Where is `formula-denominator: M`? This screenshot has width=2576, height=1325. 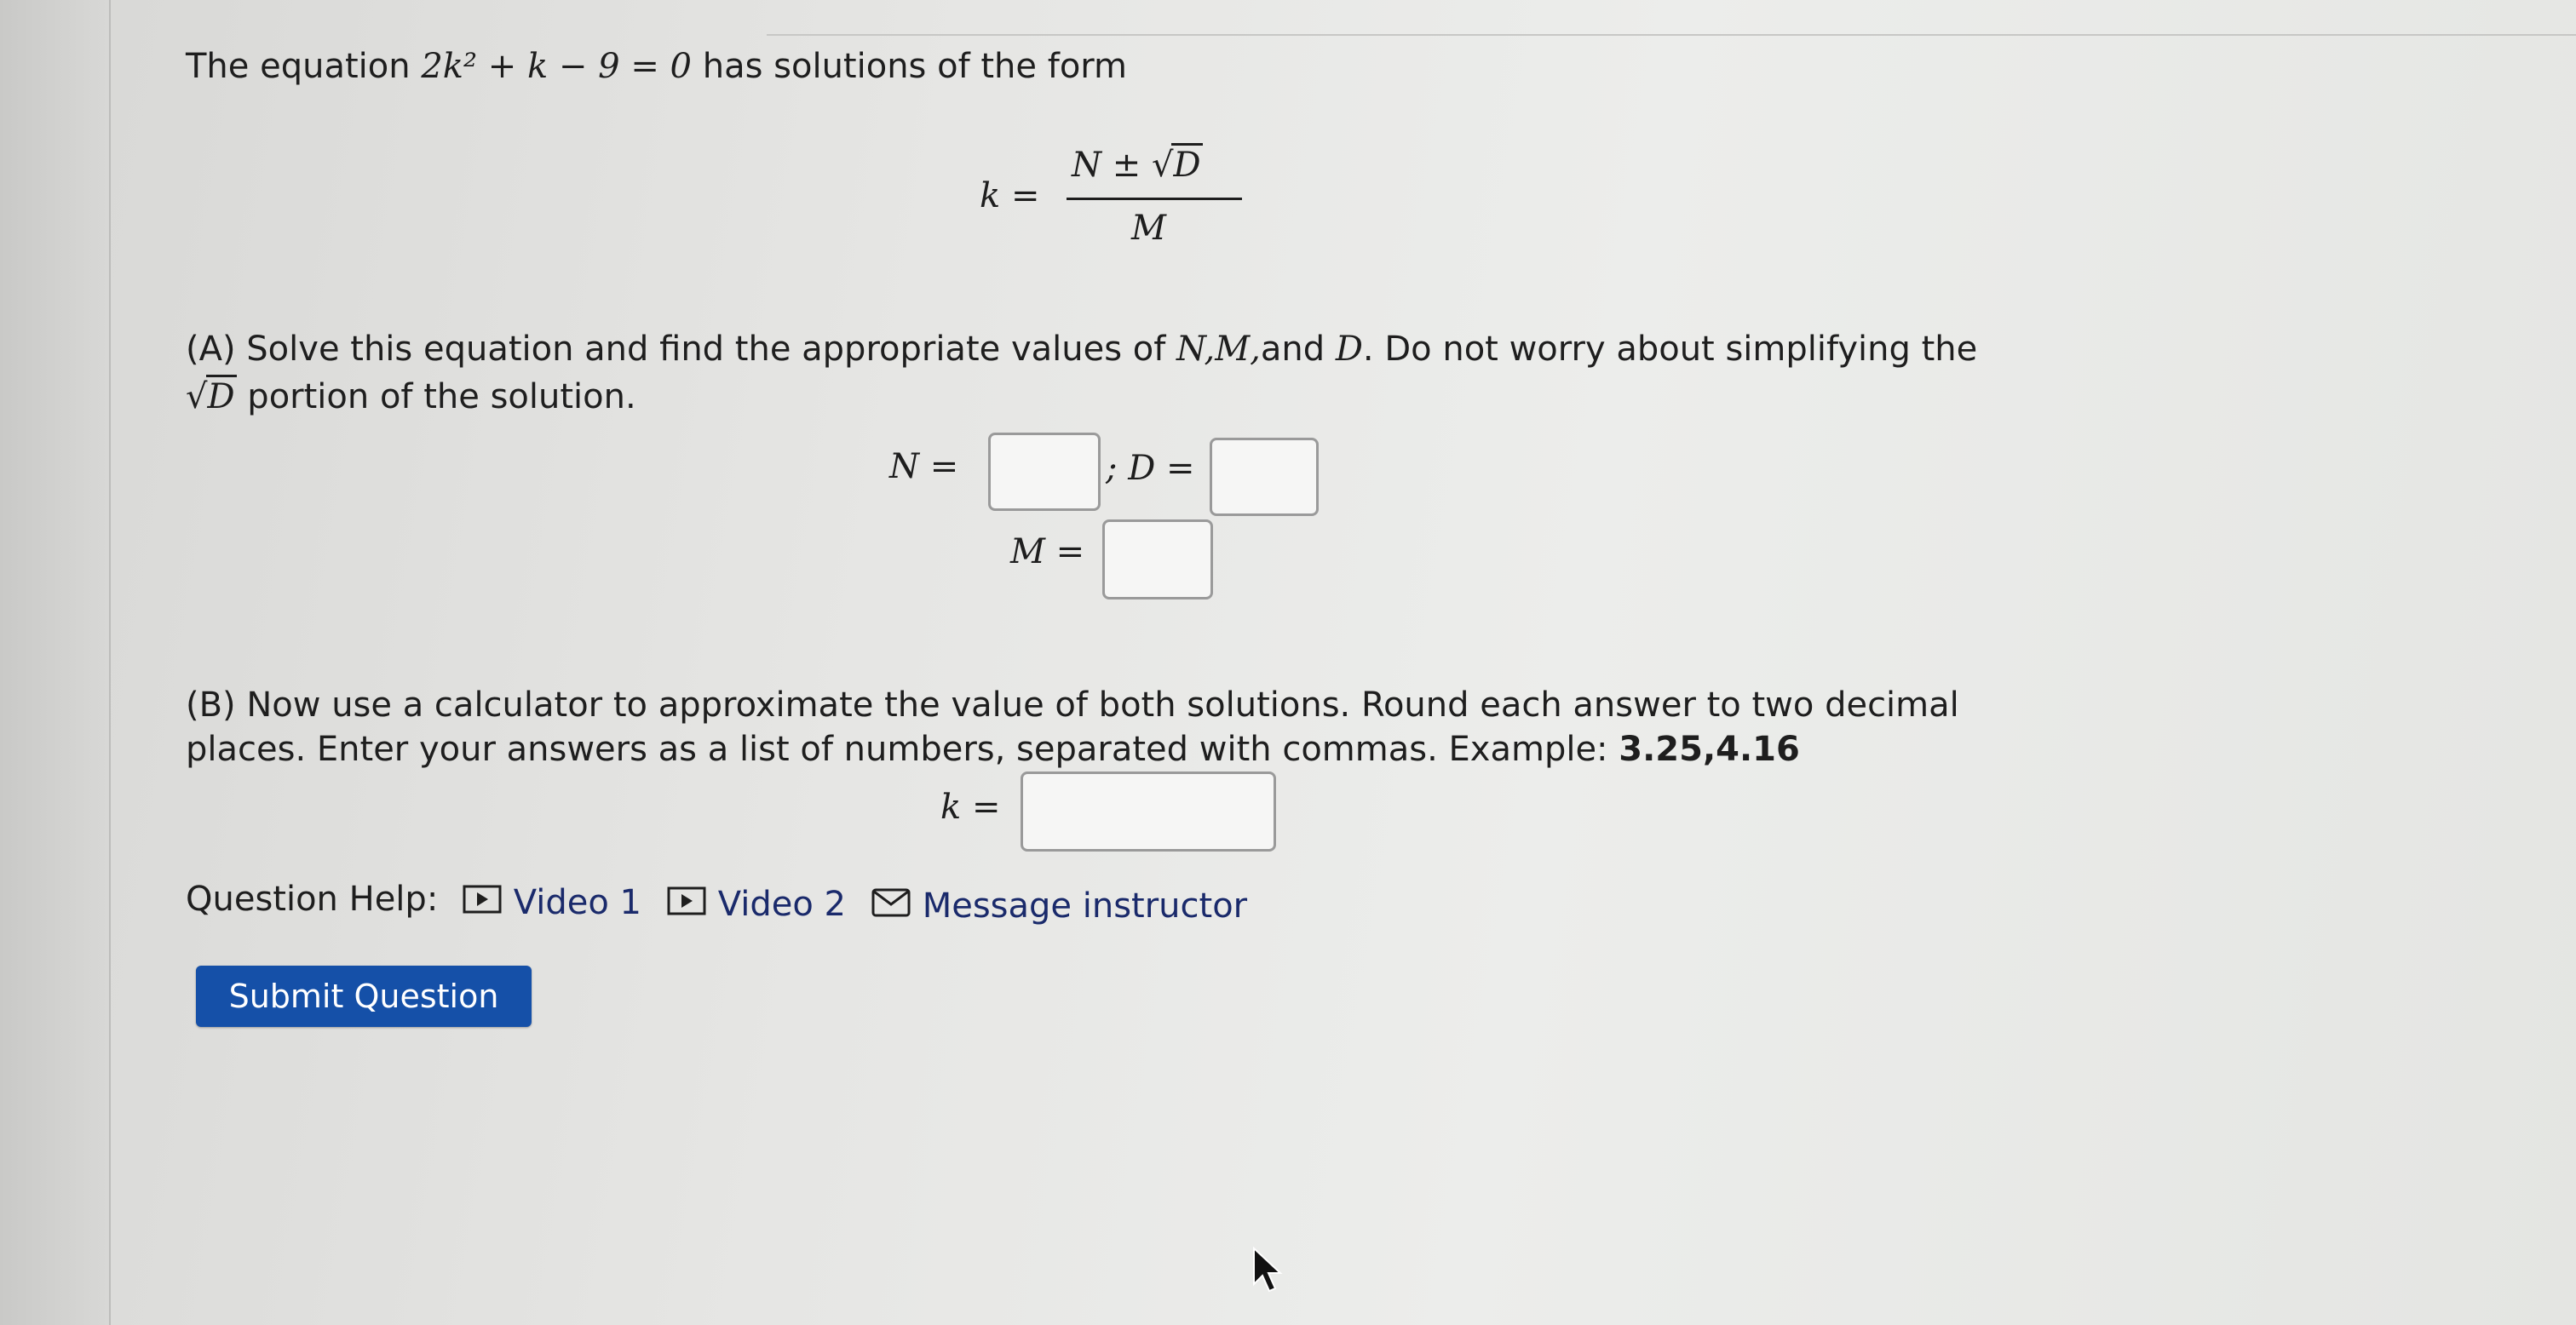
formula-denominator: M is located at coordinates (1149, 228).